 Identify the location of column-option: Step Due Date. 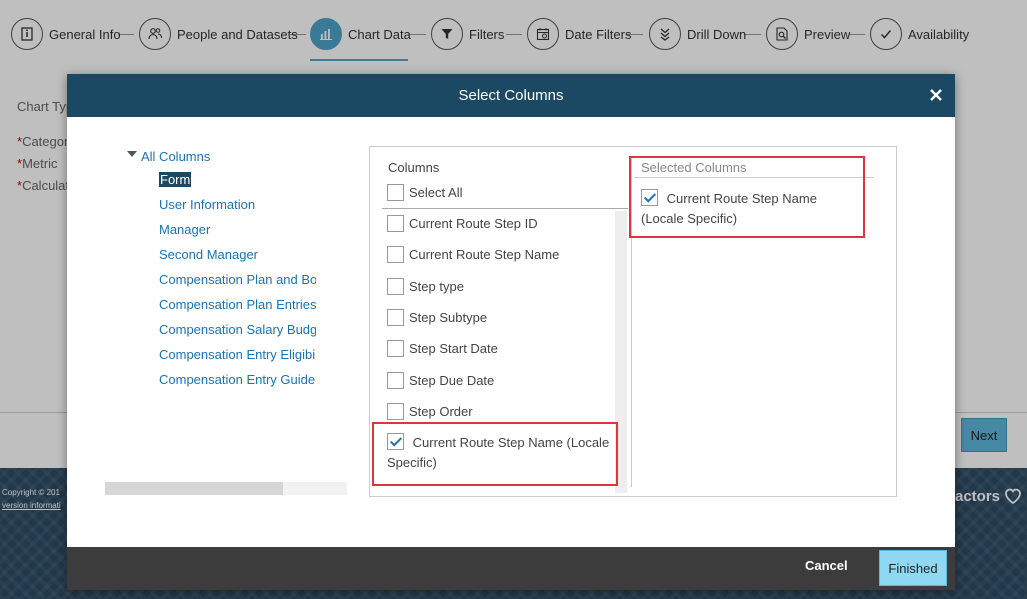
(440, 380).